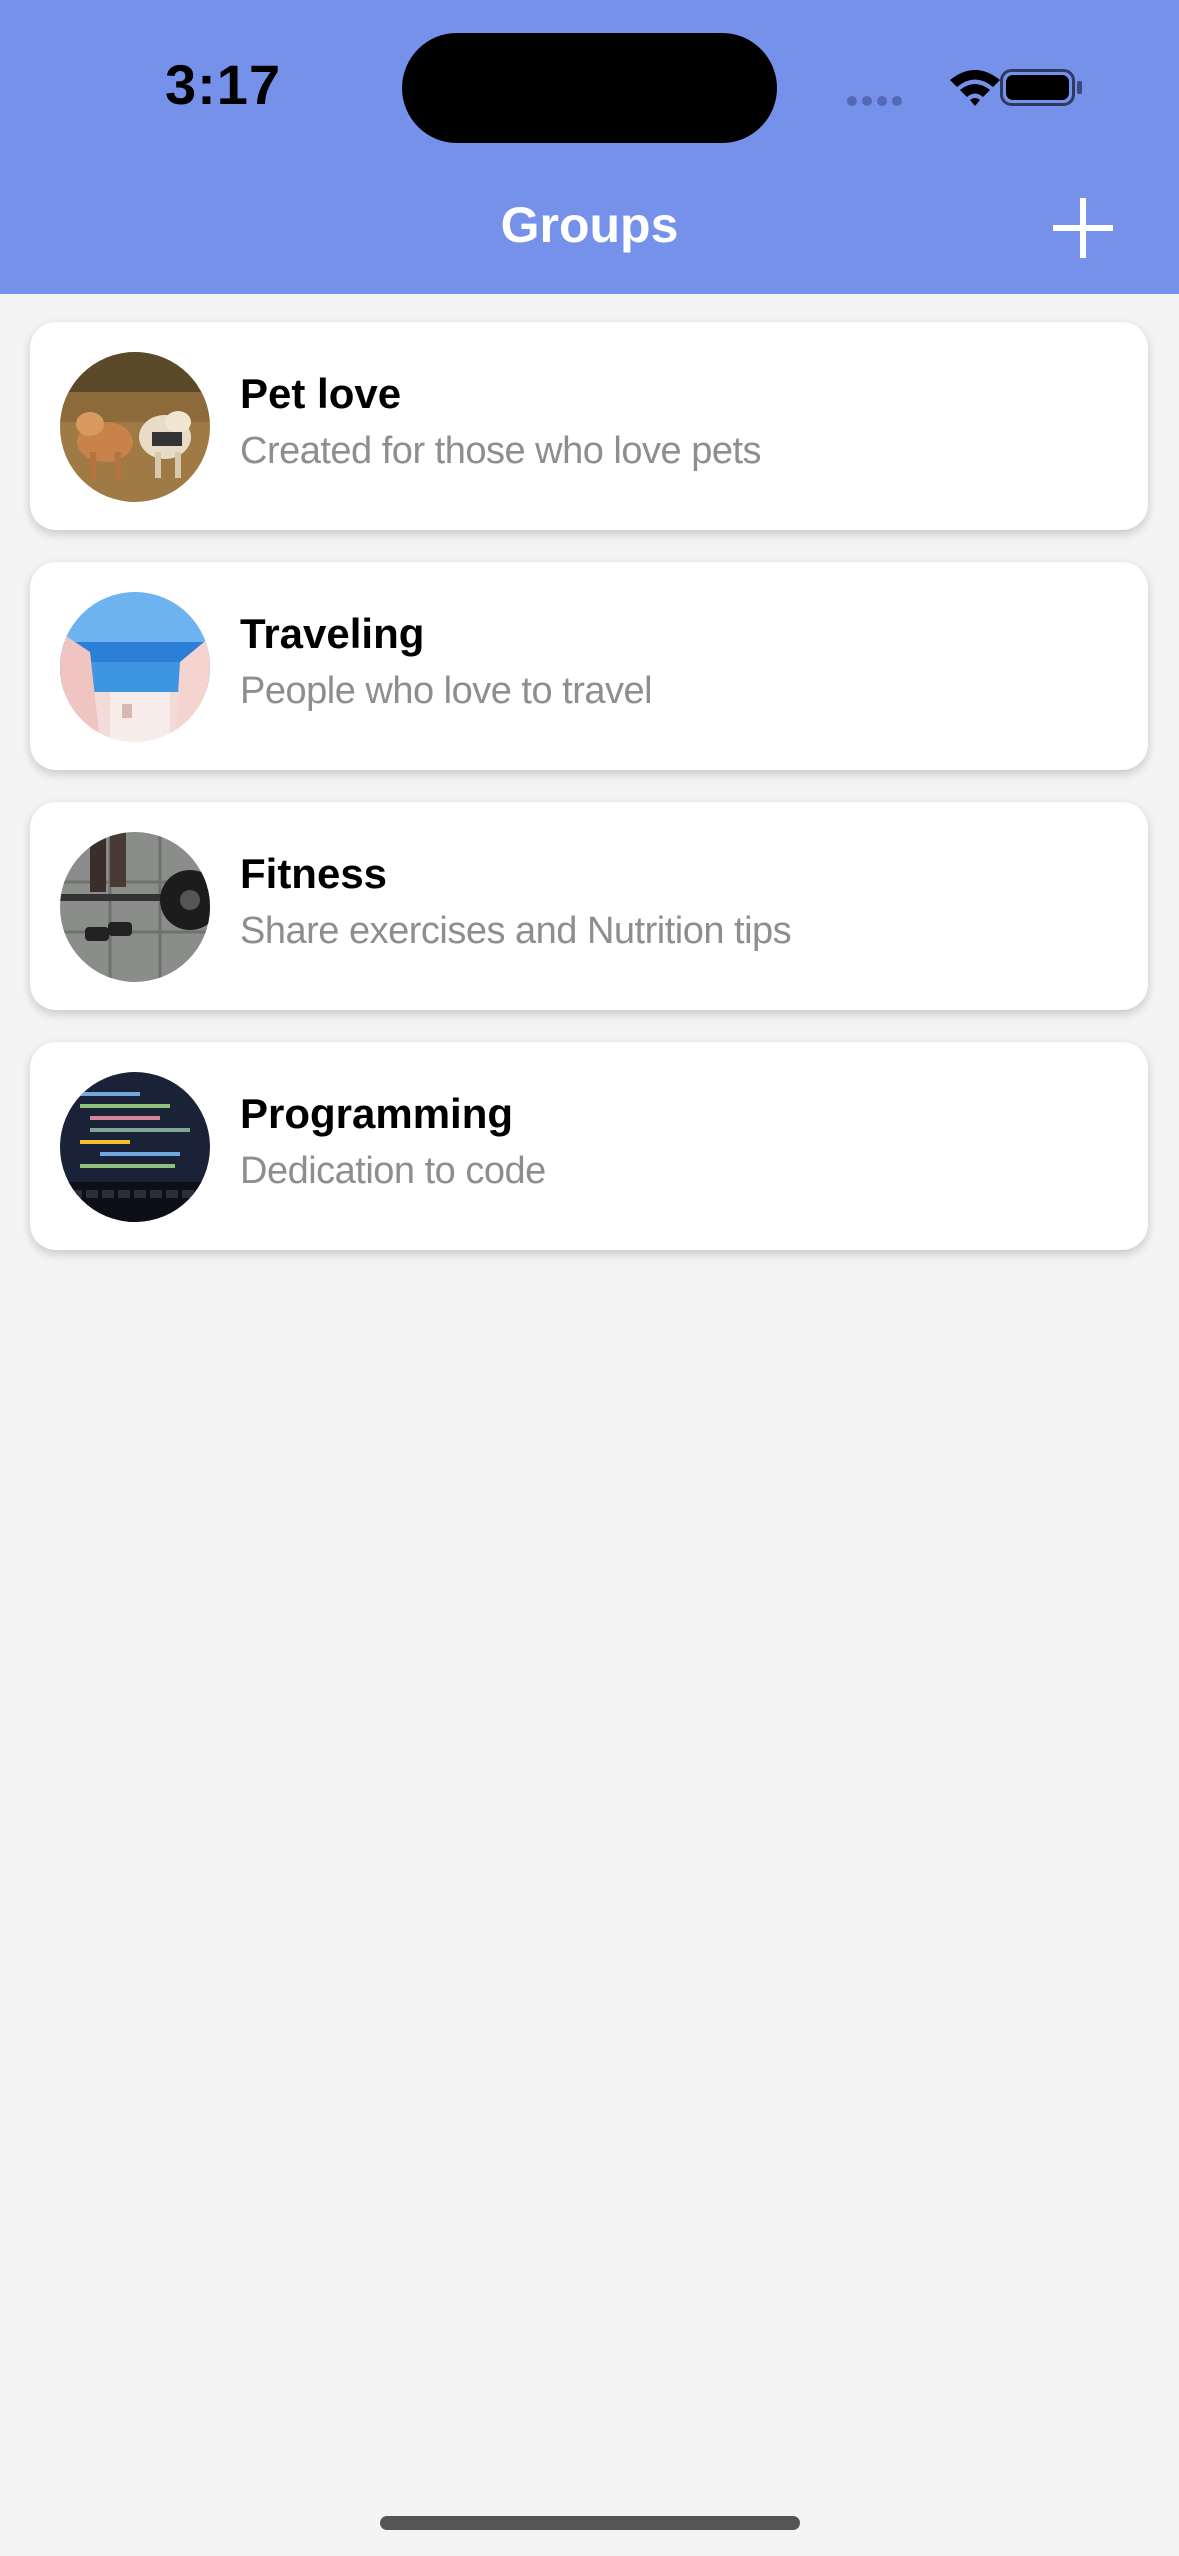 The width and height of the screenshot is (1179, 2556). I want to click on group-name: Pet love, so click(321, 393).